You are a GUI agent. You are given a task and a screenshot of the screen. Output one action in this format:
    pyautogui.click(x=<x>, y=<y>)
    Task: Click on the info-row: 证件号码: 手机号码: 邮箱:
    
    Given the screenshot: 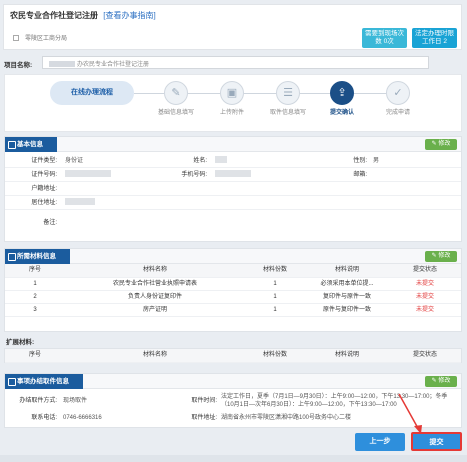 What is the action you would take?
    pyautogui.click(x=233, y=175)
    